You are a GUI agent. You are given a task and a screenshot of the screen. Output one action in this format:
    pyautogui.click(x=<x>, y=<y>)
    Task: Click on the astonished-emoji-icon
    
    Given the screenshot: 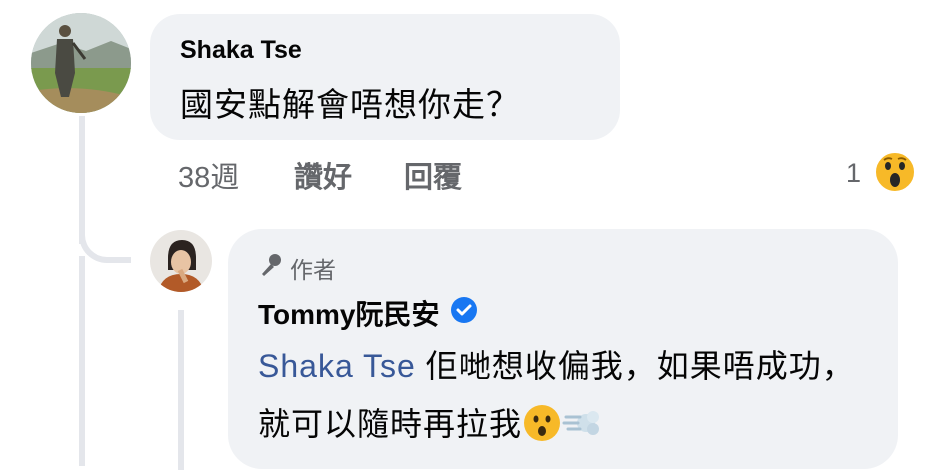 What is the action you would take?
    pyautogui.click(x=542, y=423)
    